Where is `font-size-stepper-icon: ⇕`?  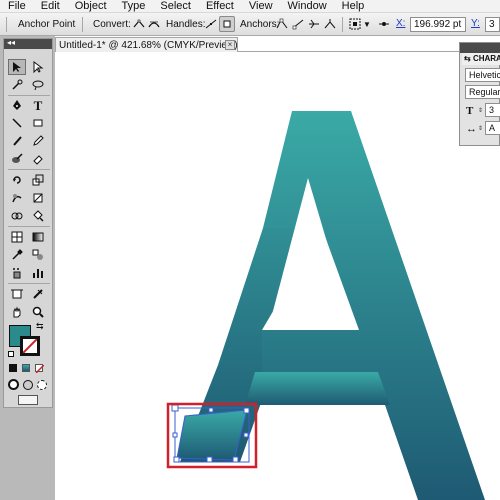 font-size-stepper-icon: ⇕ is located at coordinates (480, 110).